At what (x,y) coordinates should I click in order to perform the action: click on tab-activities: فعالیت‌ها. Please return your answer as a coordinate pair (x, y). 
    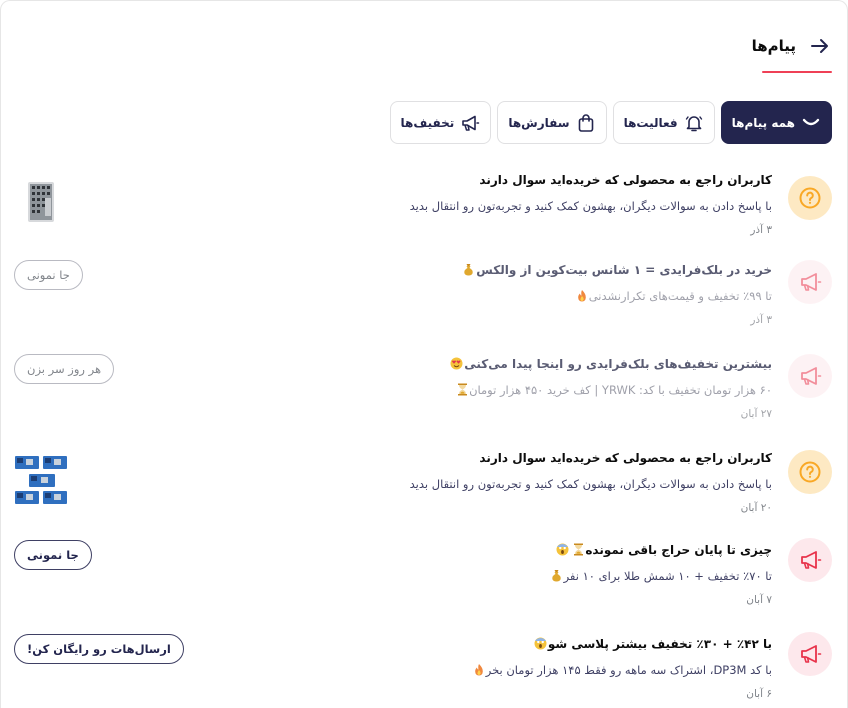
    Looking at the image, I should click on (663, 122).